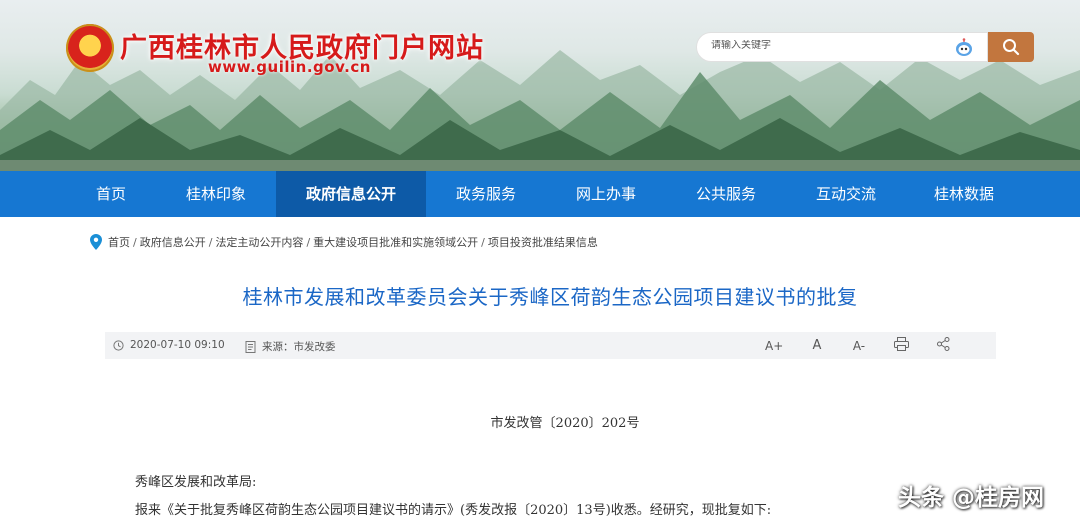  Describe the element at coordinates (351, 194) in the screenshot. I see `nav-item-gov-info-public: 政府信息公开` at that location.